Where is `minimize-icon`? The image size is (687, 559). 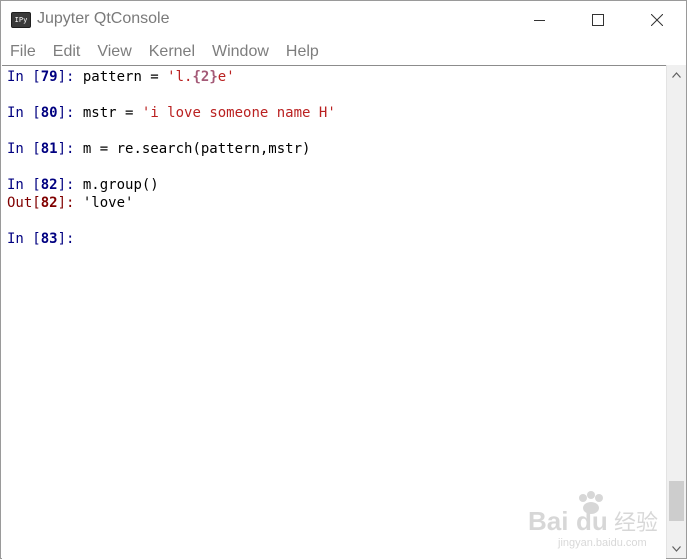 minimize-icon is located at coordinates (539, 20).